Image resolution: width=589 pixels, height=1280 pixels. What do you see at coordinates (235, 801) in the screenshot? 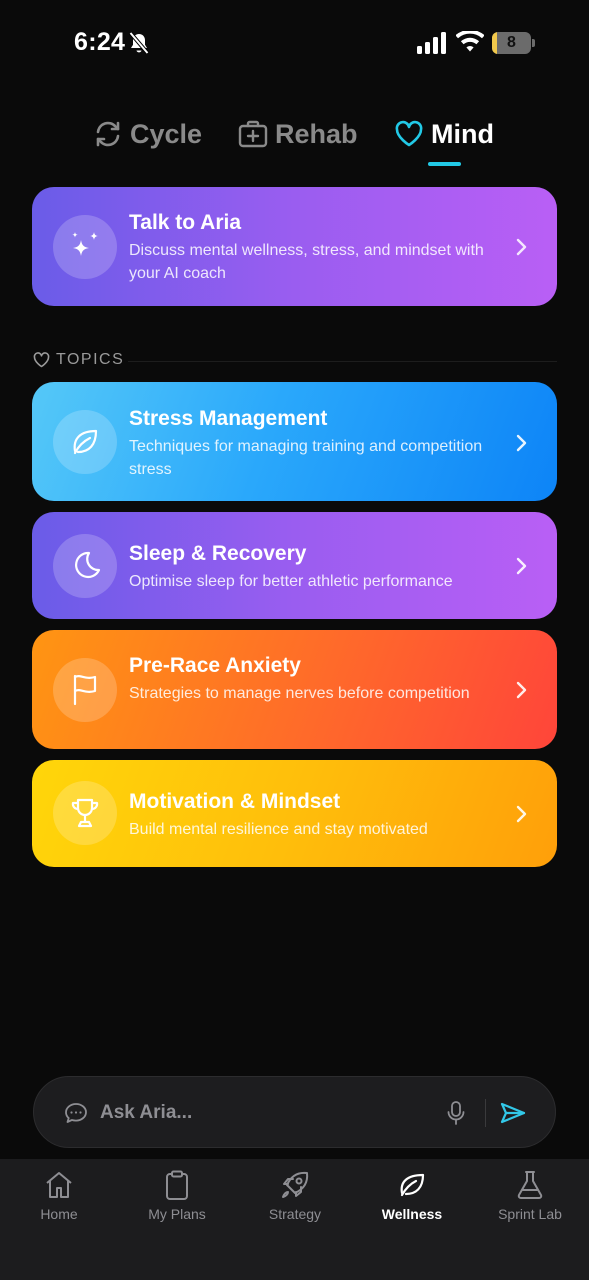
I see `topic-title: Motivation & Mindset` at bounding box center [235, 801].